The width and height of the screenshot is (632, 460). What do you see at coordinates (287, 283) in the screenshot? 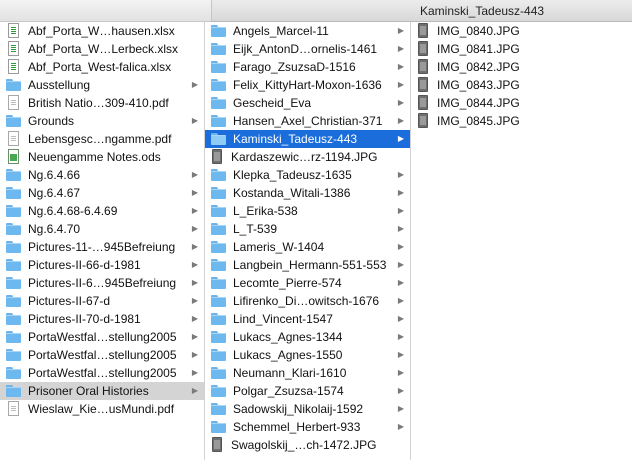
I see `item-label: Lecomte_Pierre-574` at bounding box center [287, 283].